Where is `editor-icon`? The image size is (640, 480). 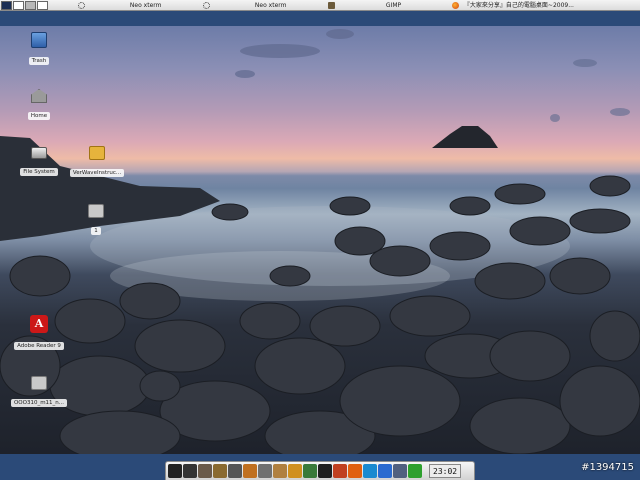
editor-icon is located at coordinates (250, 471).